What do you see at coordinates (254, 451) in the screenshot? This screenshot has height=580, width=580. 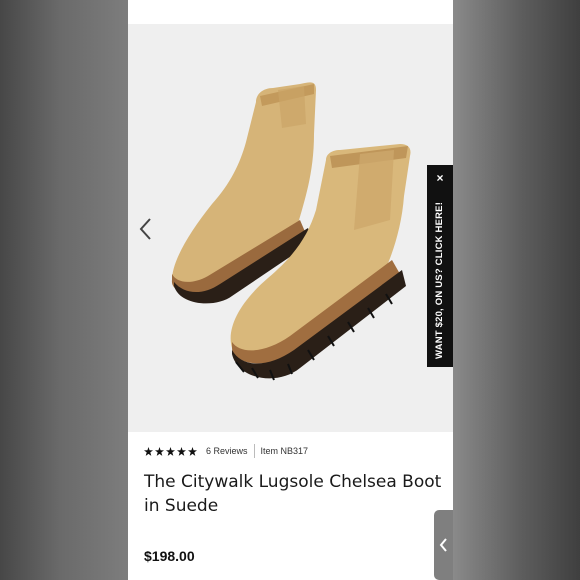 I see `divider` at bounding box center [254, 451].